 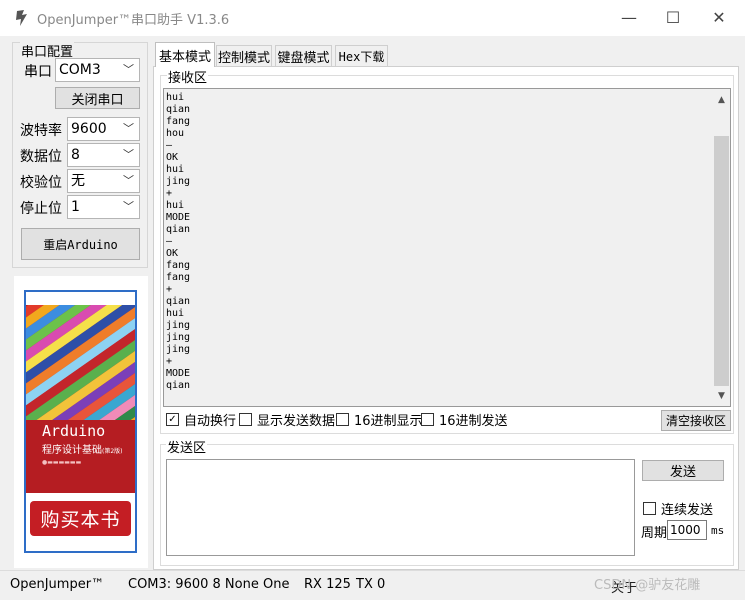 What do you see at coordinates (74, 431) in the screenshot?
I see `book-title: Arduino` at bounding box center [74, 431].